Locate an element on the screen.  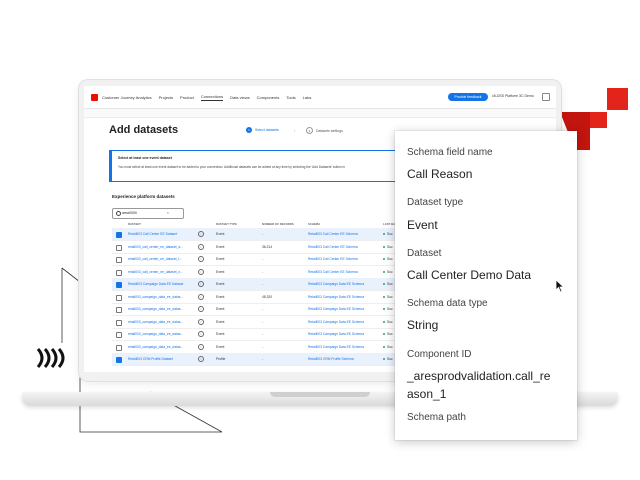
dataset-type: Profile is located at coordinates (221, 359).